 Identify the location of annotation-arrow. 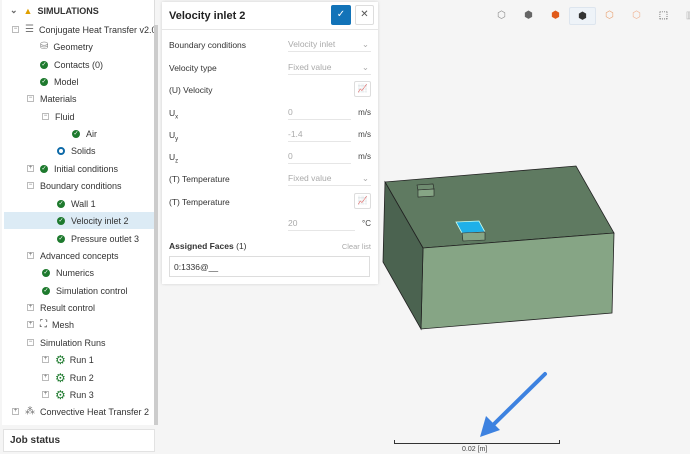
(518, 400).